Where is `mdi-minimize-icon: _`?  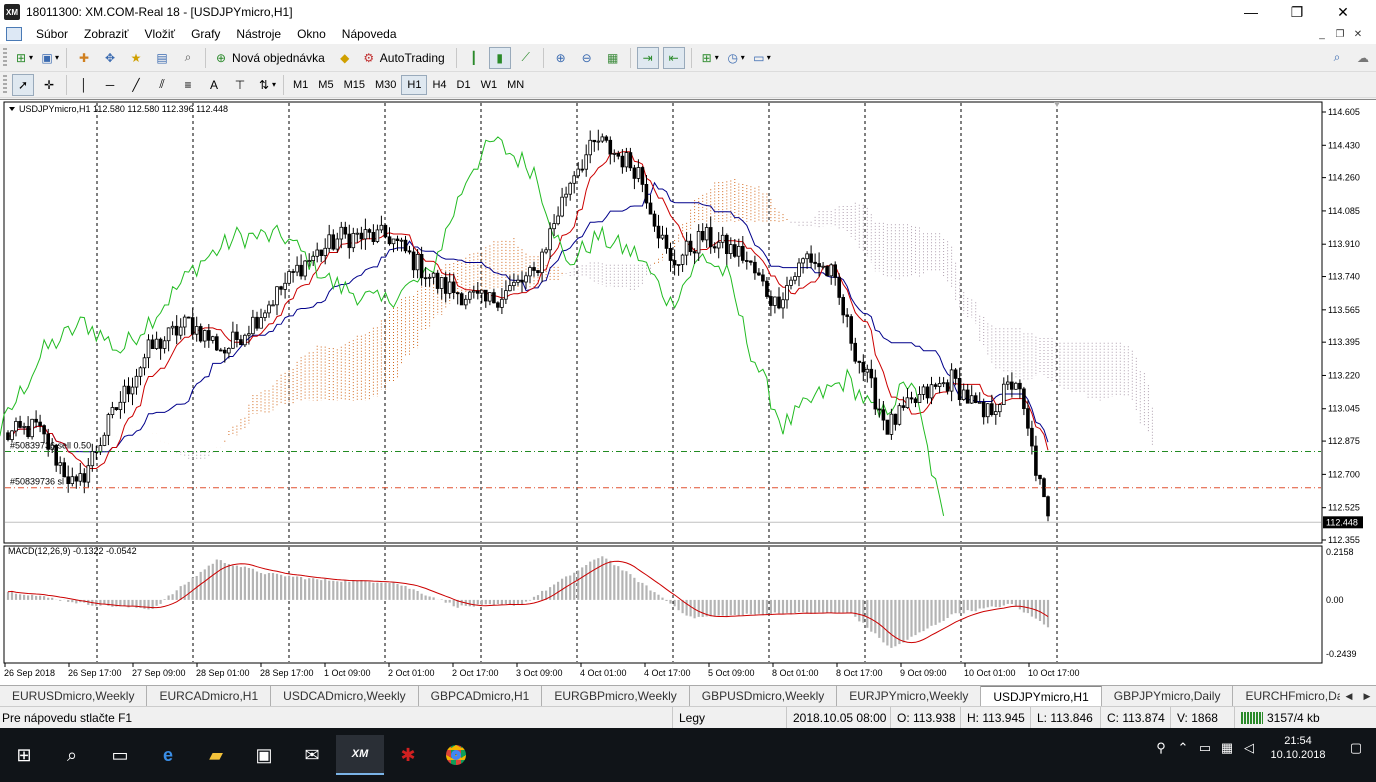
mdi-minimize-icon: _ is located at coordinates (1322, 34).